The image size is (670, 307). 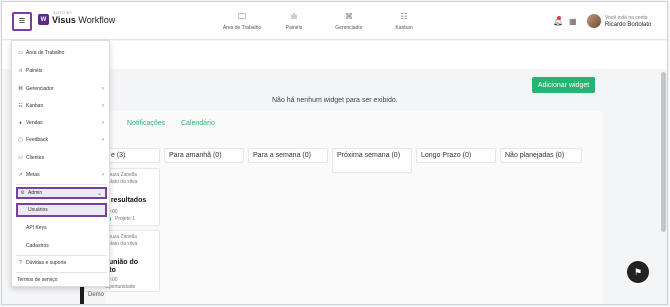 I want to click on chat-icon: ▢, so click(x=20, y=140).